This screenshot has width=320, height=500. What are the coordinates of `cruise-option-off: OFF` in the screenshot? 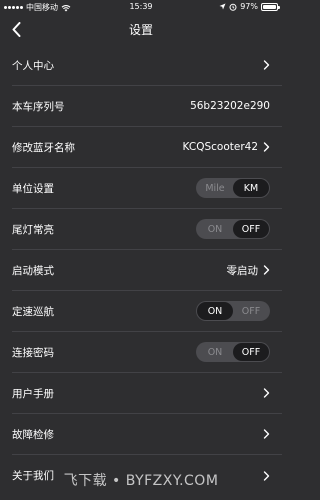 It's located at (251, 311).